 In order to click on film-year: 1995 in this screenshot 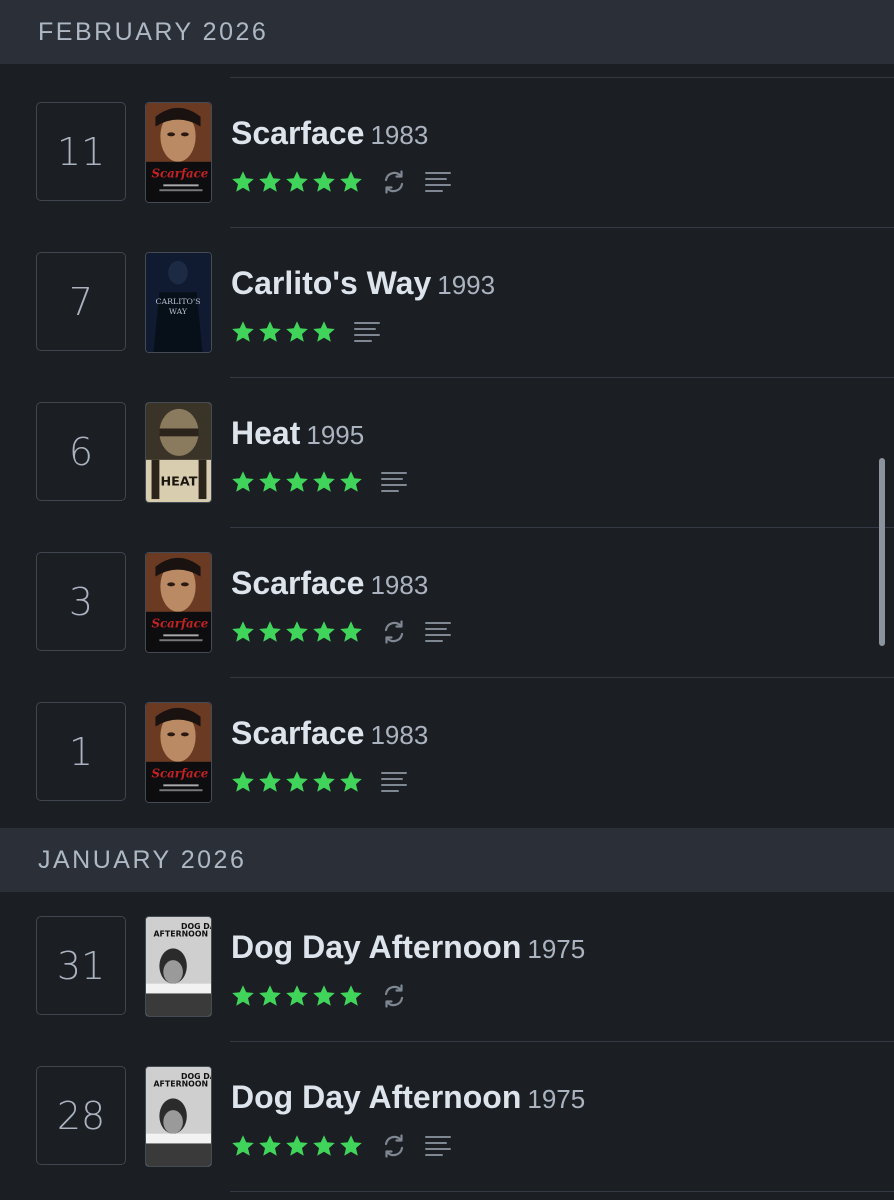, I will do `click(335, 435)`.